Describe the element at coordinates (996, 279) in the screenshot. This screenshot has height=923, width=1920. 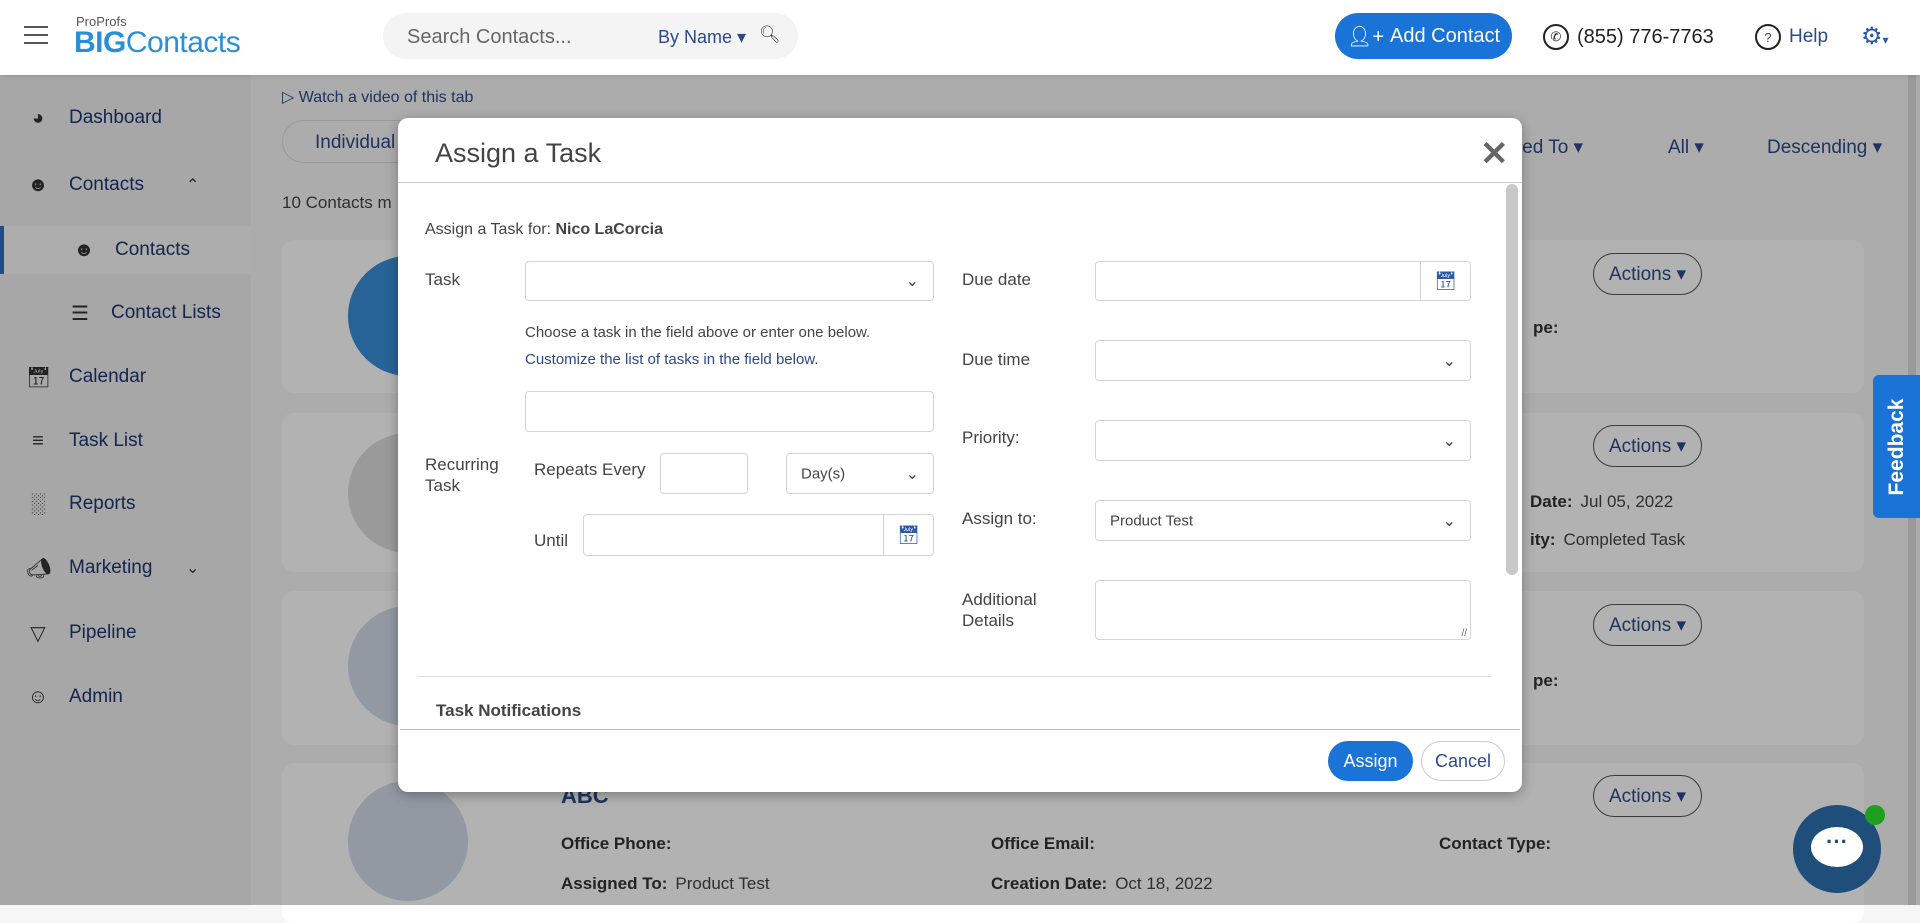
I see `due-date-label: Due date` at that location.